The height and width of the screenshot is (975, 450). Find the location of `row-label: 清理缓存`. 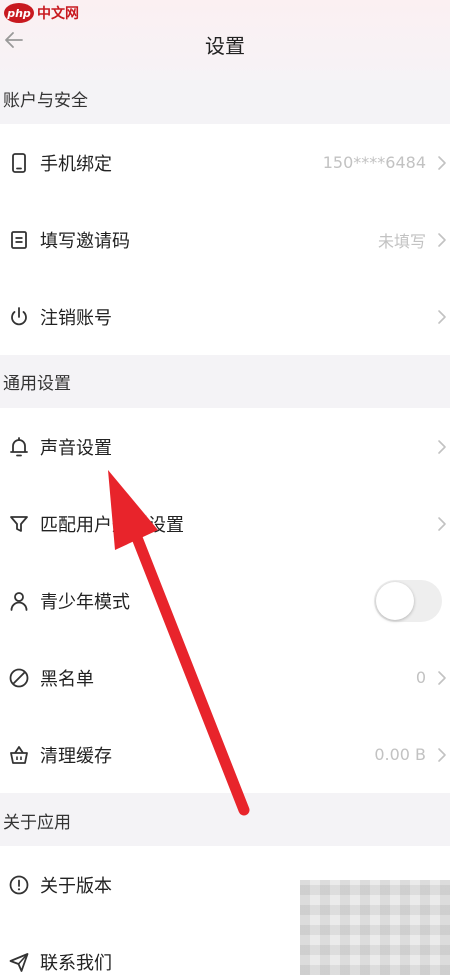

row-label: 清理缓存 is located at coordinates (76, 756).